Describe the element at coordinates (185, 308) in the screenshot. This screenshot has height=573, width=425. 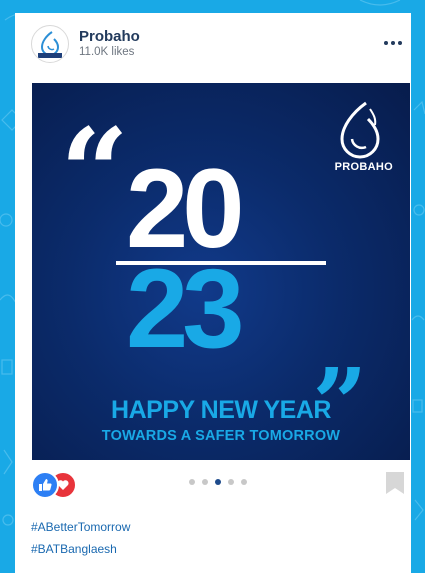
I see `year-bottom: 23` at that location.